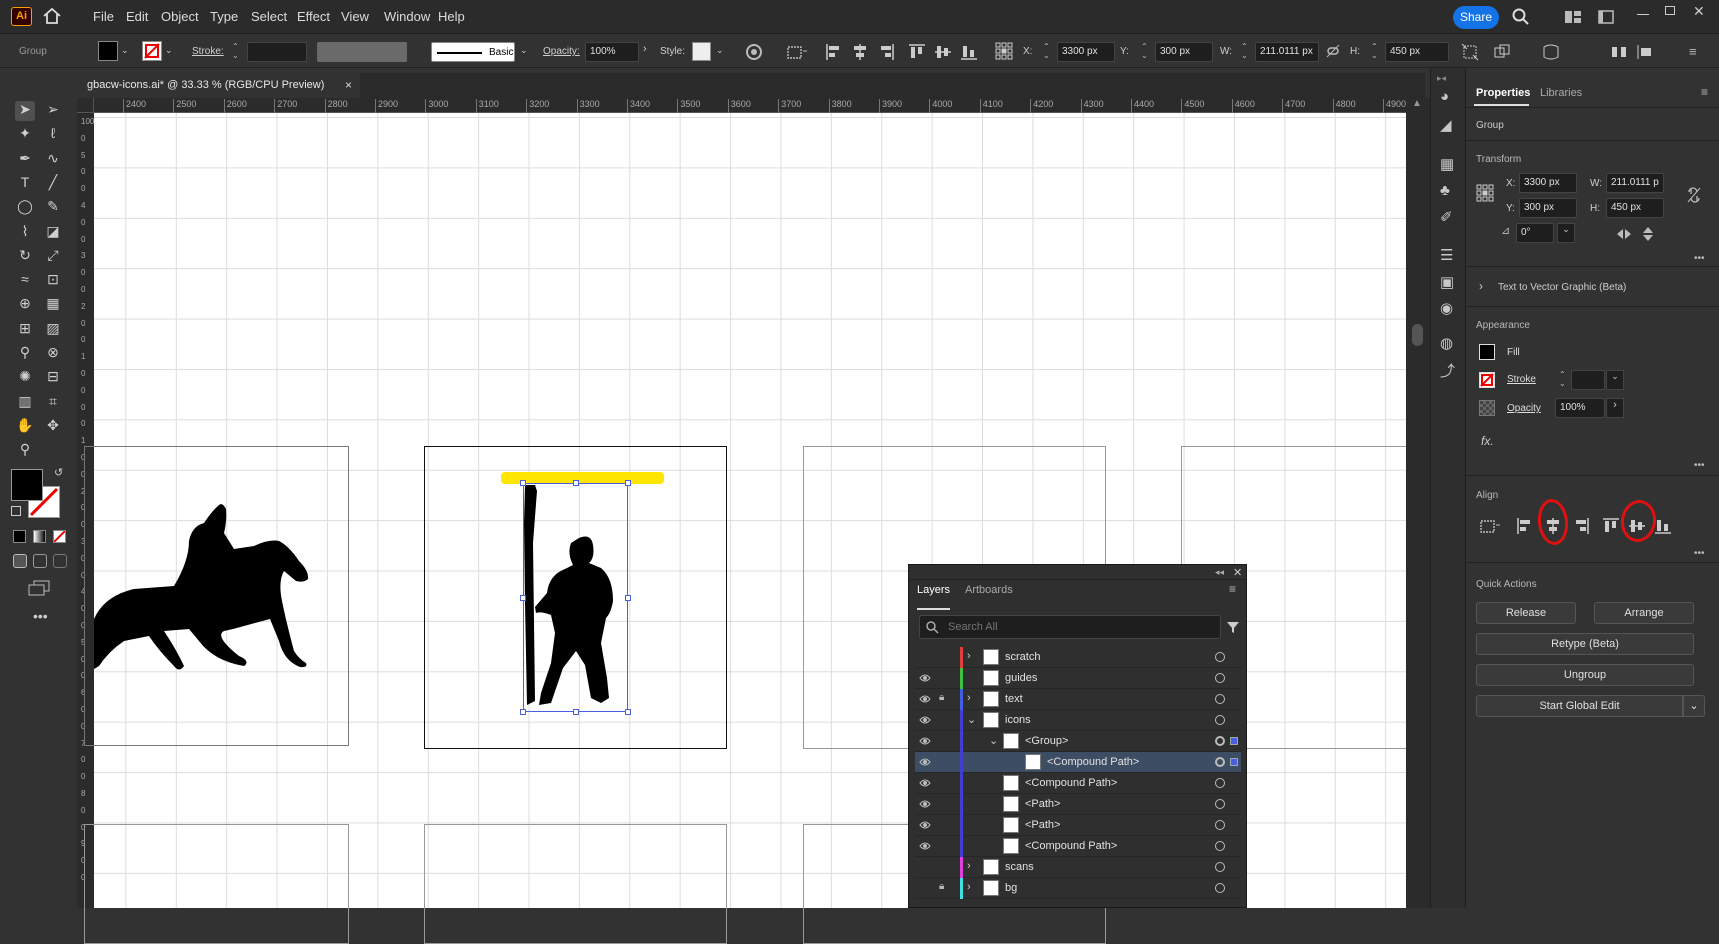 This screenshot has height=944, width=1719. Describe the element at coordinates (1561, 93) in the screenshot. I see `tab-libraries: Libraries` at that location.